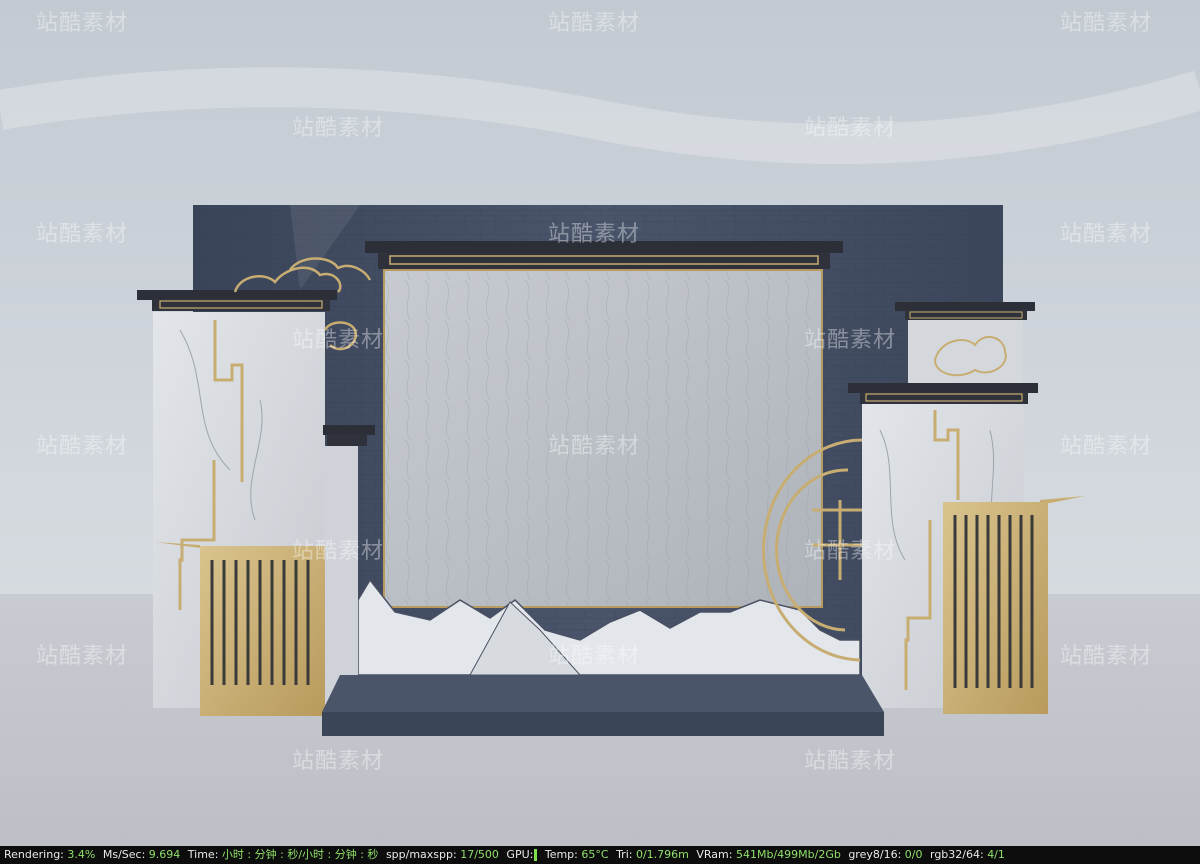 This screenshot has height=864, width=1200. What do you see at coordinates (943, 388) in the screenshot?
I see `right-lower-cornice` at bounding box center [943, 388].